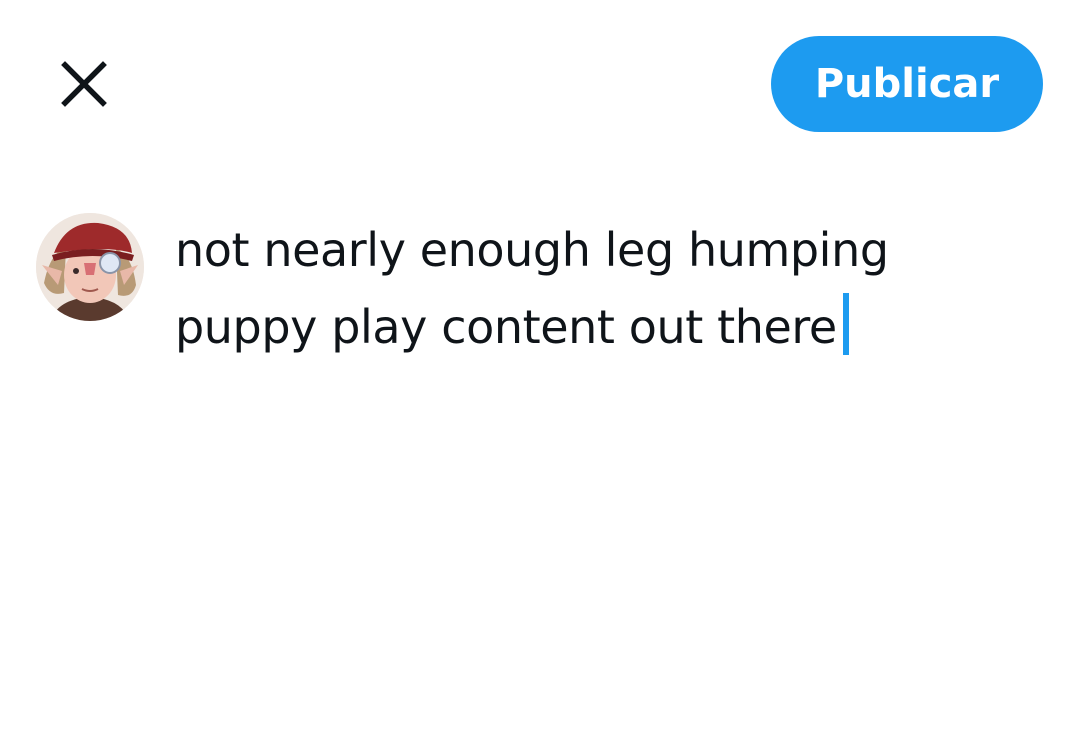 Image resolution: width=1080 pixels, height=737 pixels. Describe the element at coordinates (907, 84) in the screenshot. I see `publish-button: Publicar` at that location.